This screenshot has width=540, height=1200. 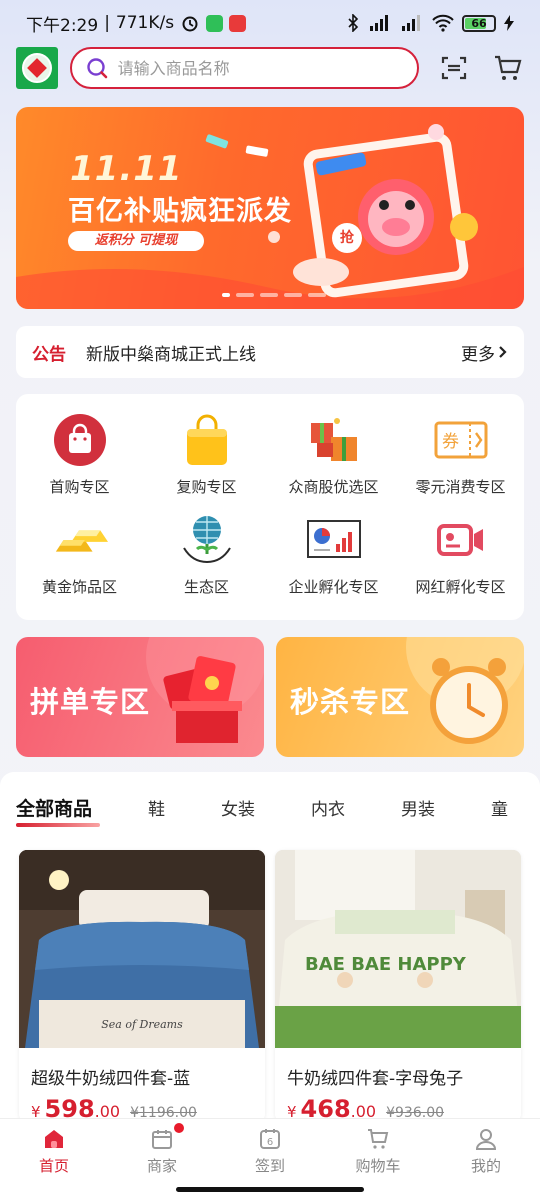 I want to click on svg-text: 券, so click(x=450, y=442).